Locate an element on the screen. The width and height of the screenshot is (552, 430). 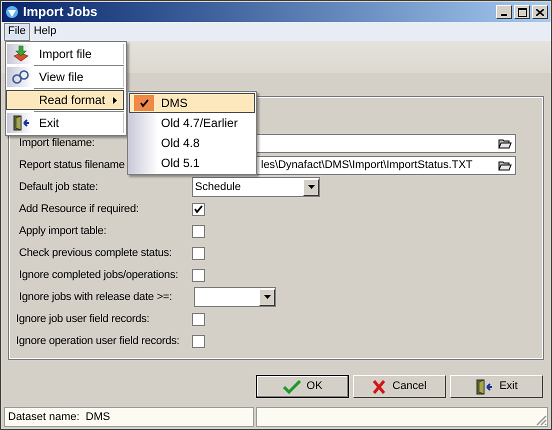
menu-item: View file is located at coordinates (65, 77).